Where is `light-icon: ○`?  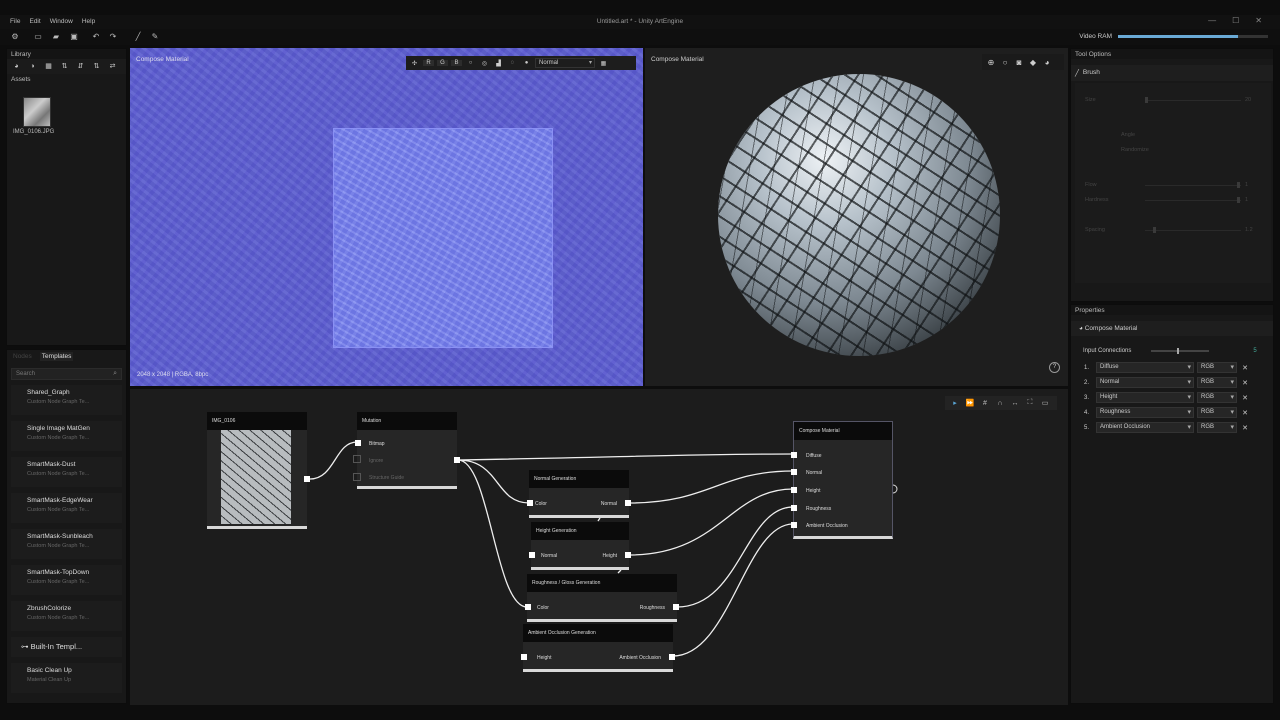
light-icon: ○ is located at coordinates (1005, 62).